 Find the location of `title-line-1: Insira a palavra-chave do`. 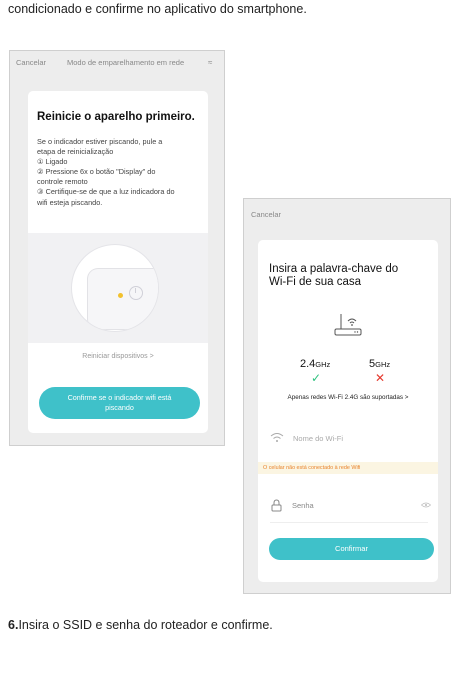

title-line-1: Insira a palavra-chave do is located at coordinates (334, 269).